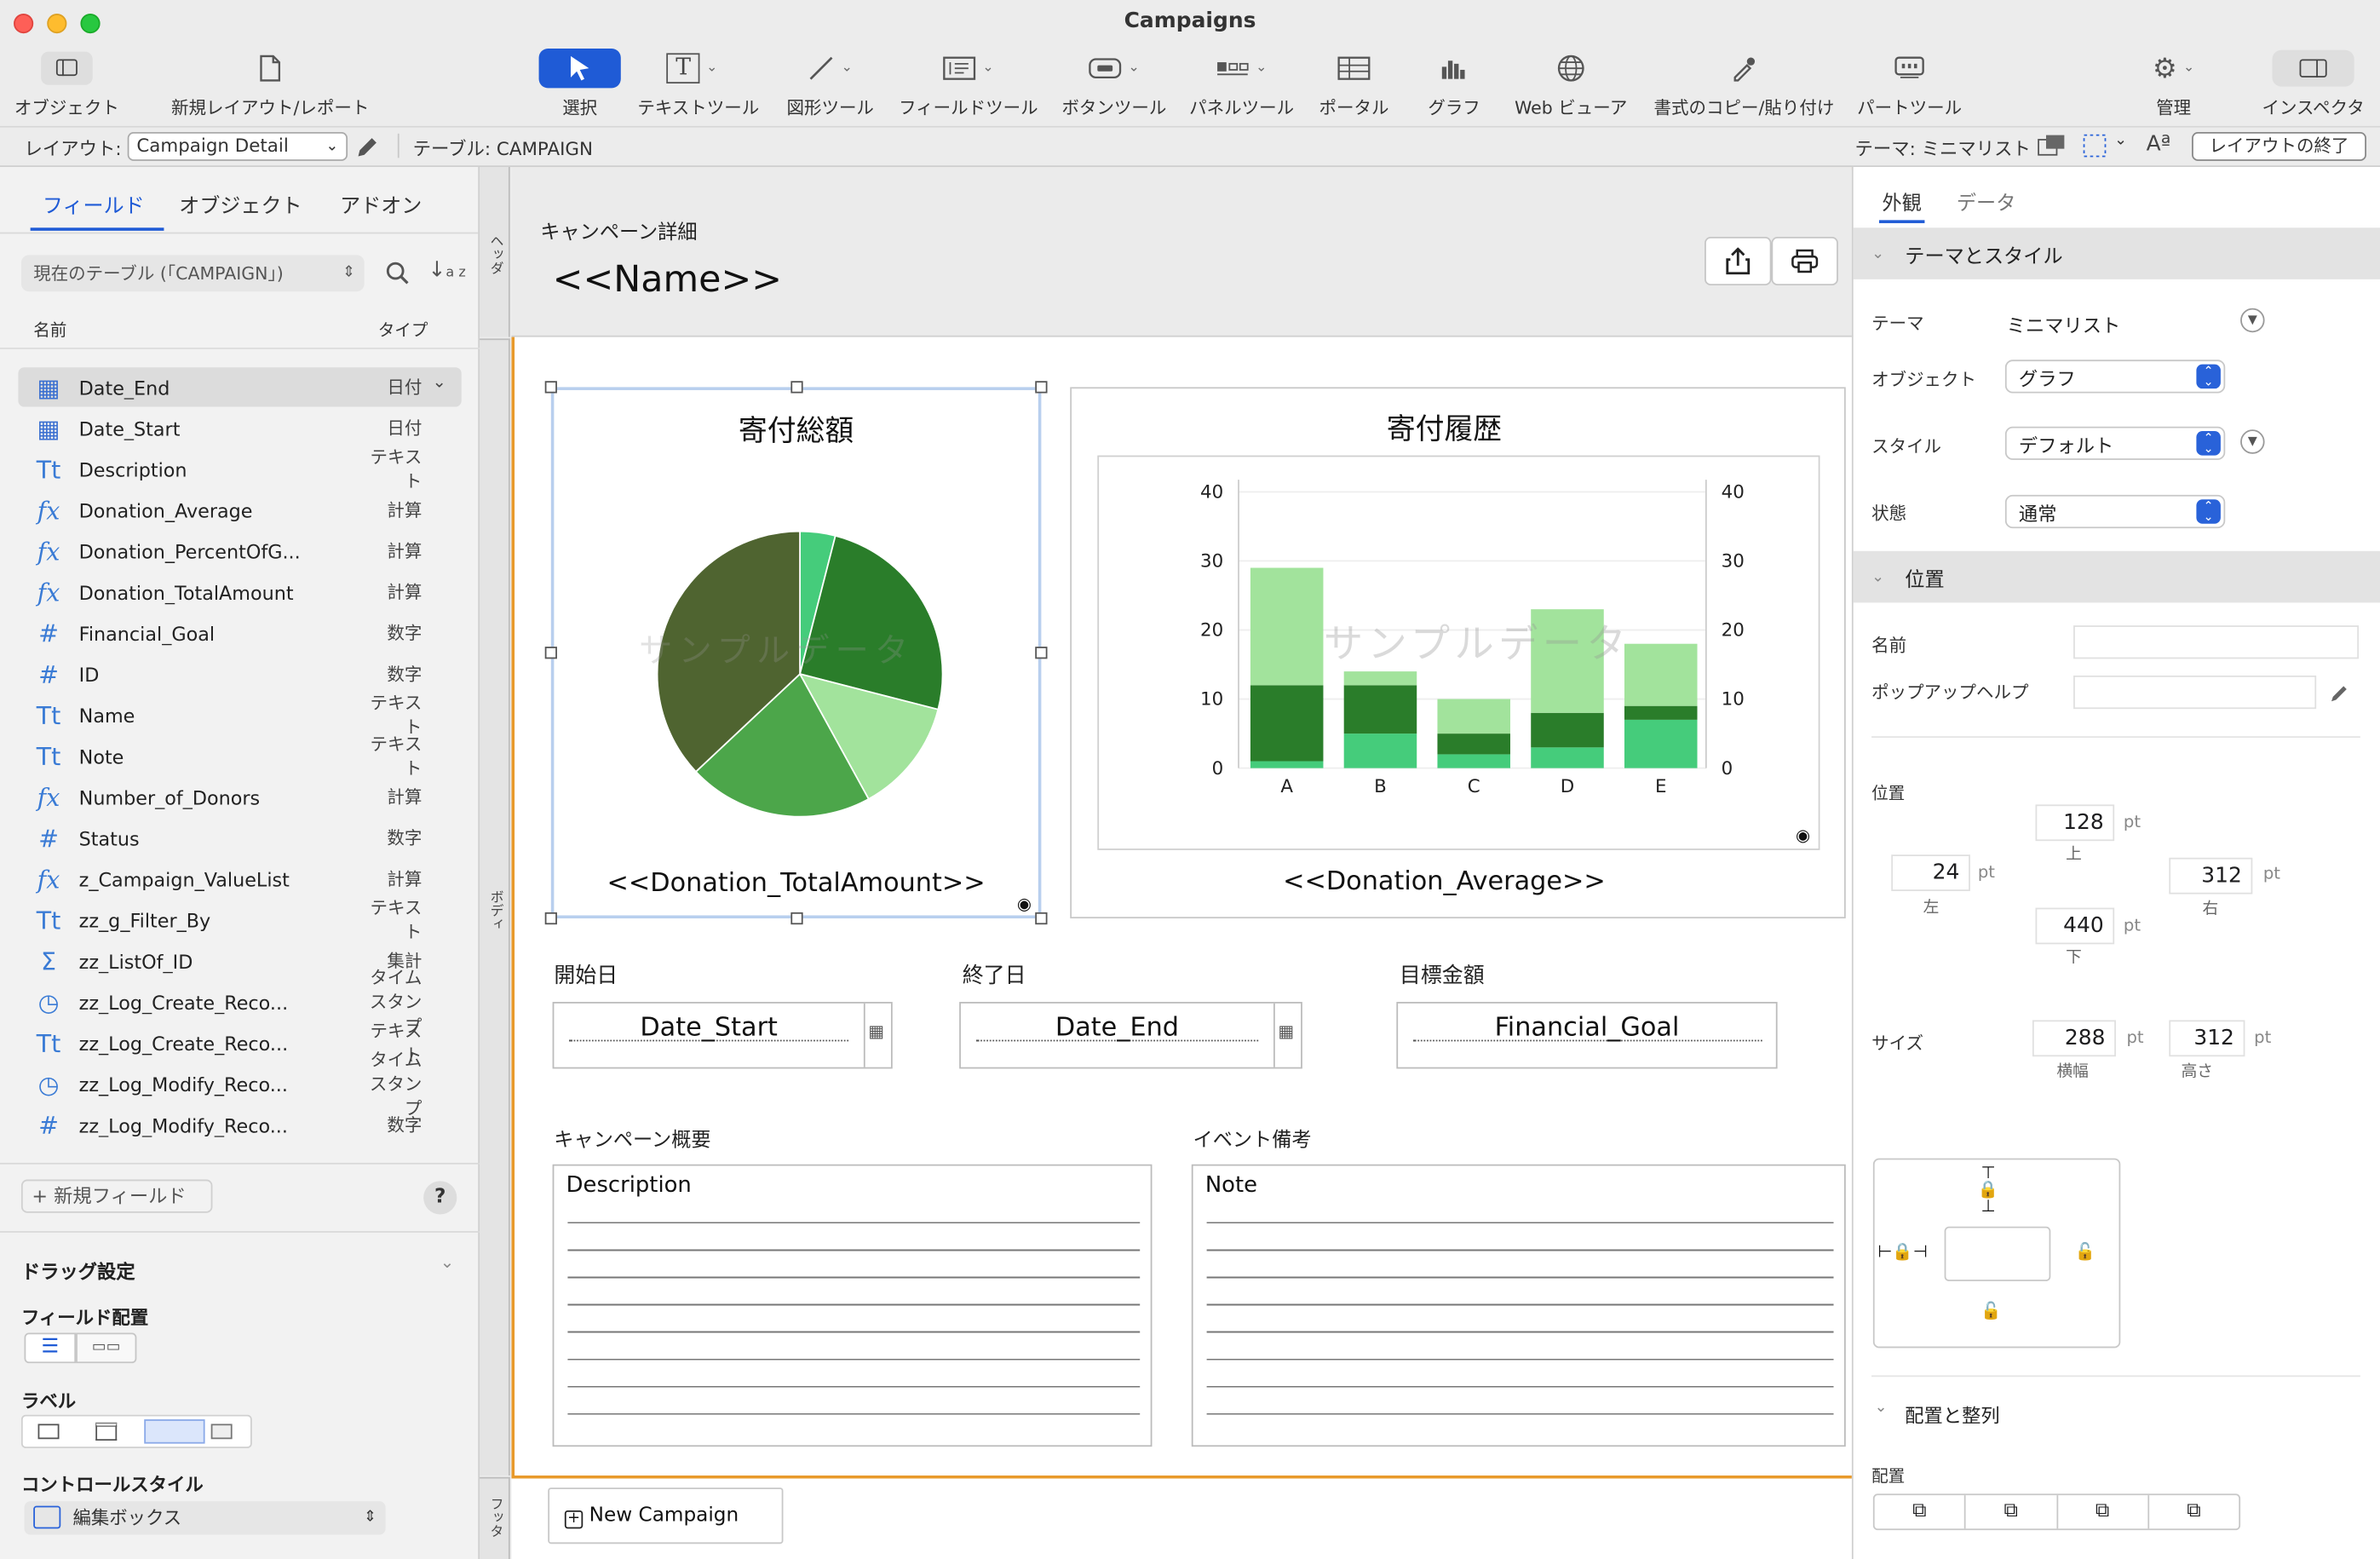  What do you see at coordinates (240, 879) in the screenshot?
I see `field-list-item: fx z_Campaign_ValueList 計算` at bounding box center [240, 879].